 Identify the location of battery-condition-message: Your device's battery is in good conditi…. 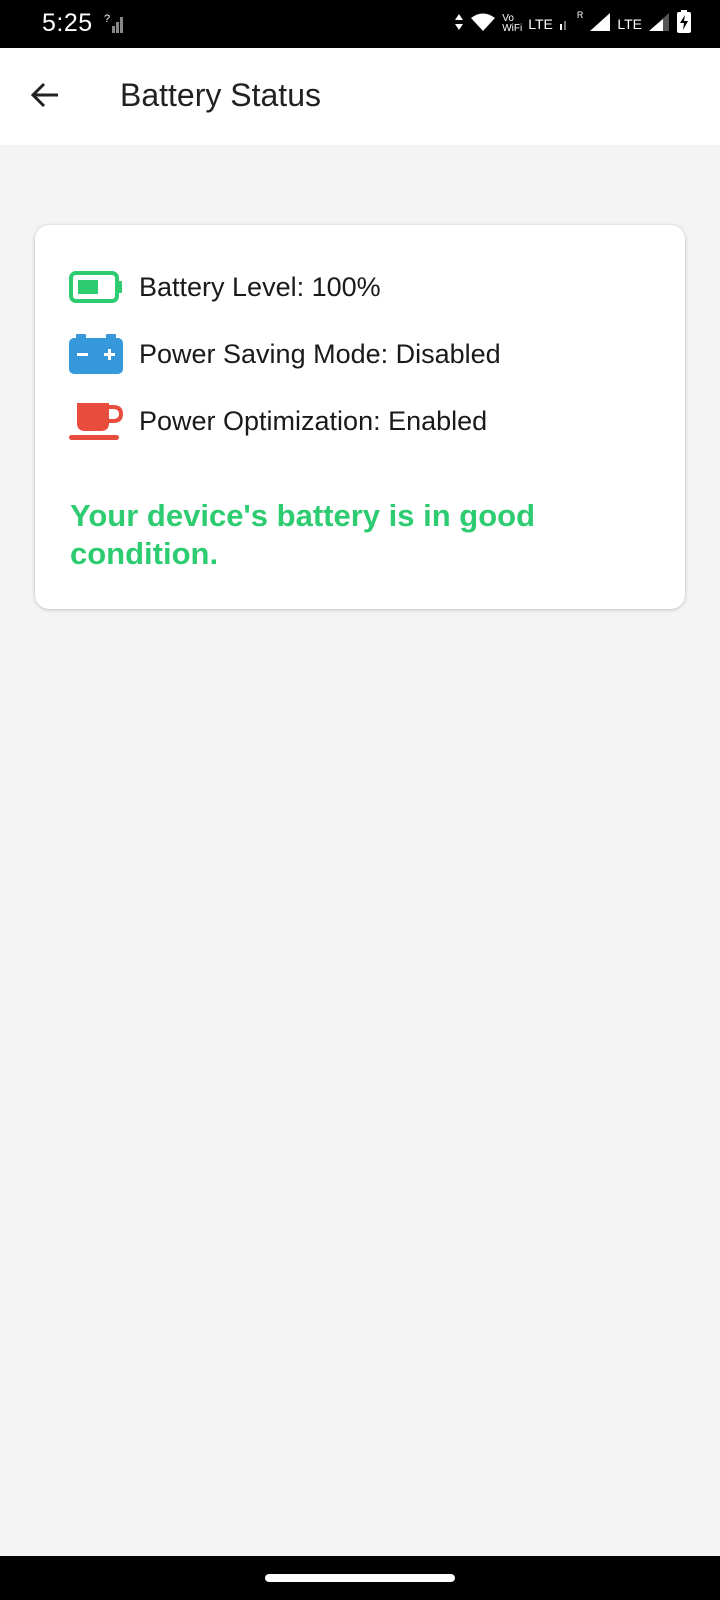
(303, 534).